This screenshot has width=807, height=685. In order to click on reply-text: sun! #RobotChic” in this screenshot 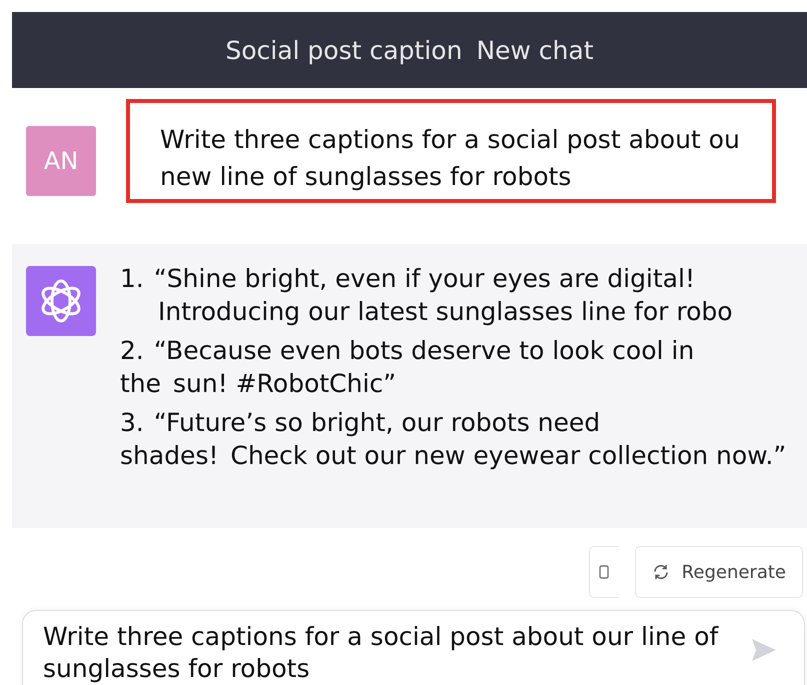, I will do `click(284, 384)`.